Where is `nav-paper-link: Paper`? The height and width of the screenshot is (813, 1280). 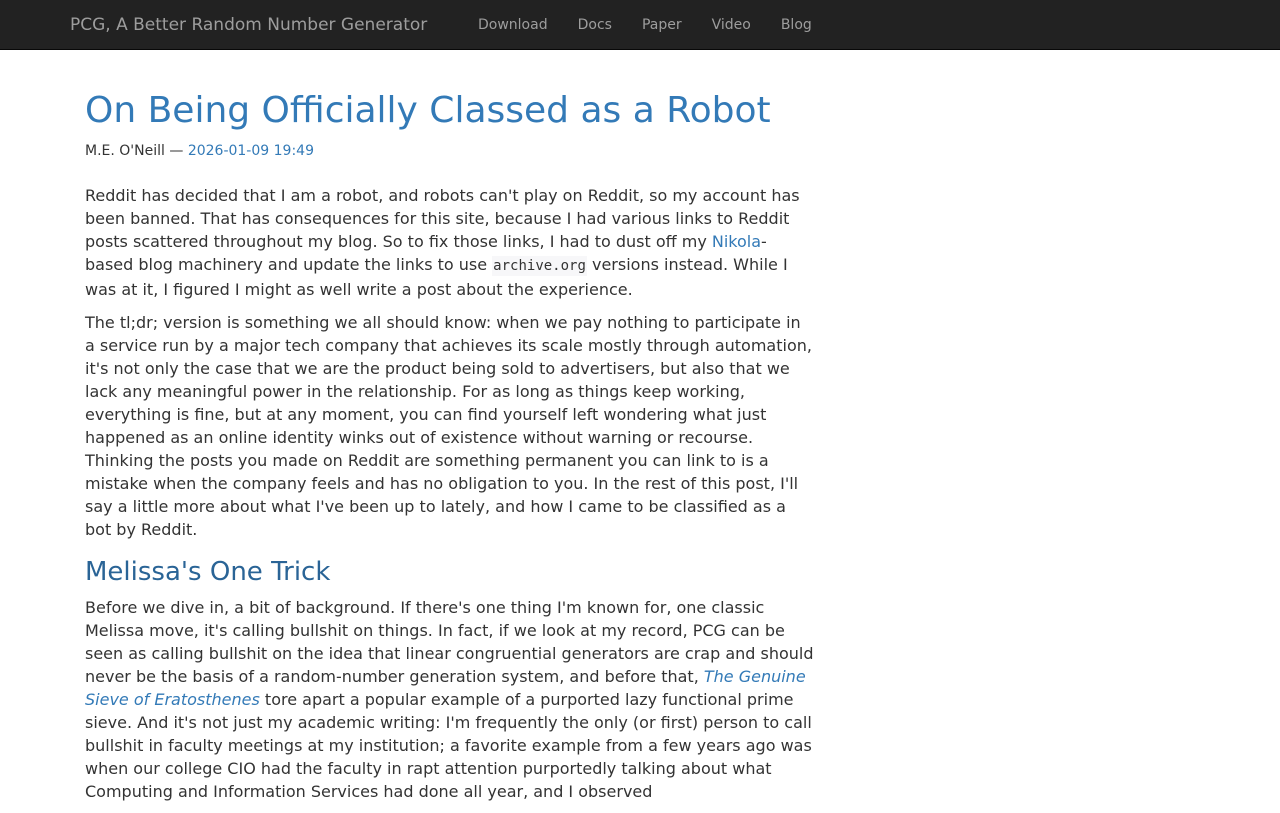
nav-paper-link: Paper is located at coordinates (662, 25).